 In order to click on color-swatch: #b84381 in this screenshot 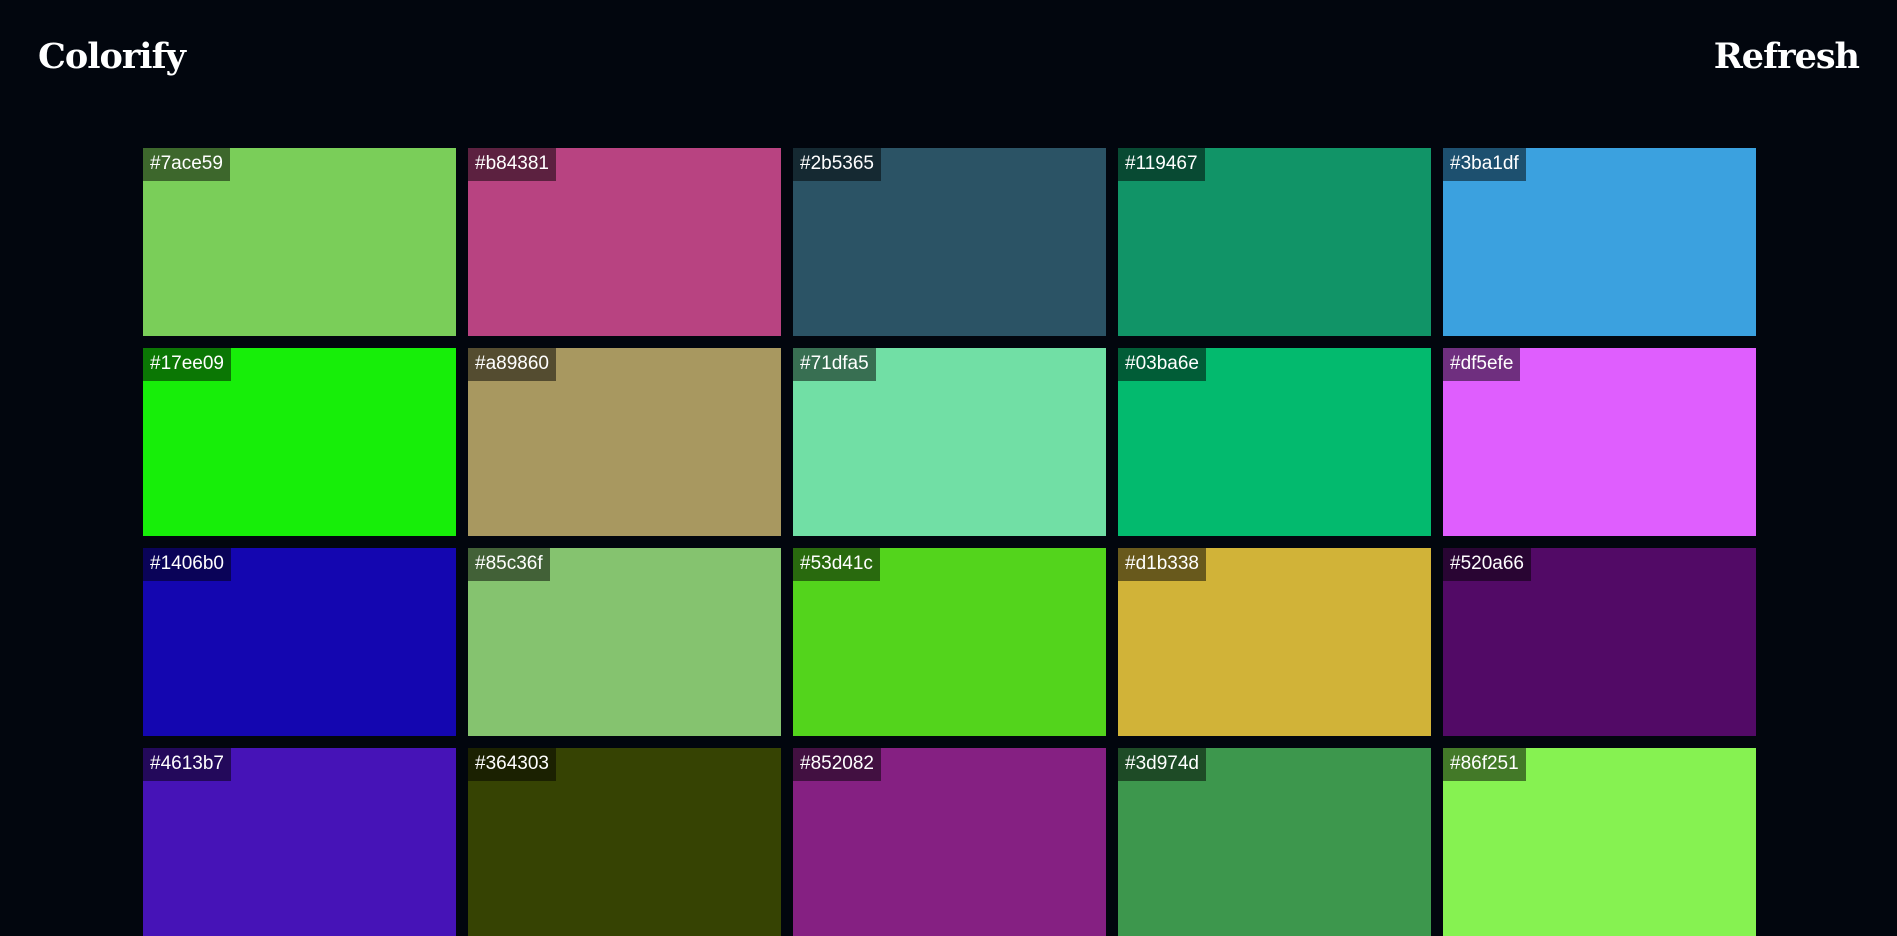, I will do `click(624, 242)`.